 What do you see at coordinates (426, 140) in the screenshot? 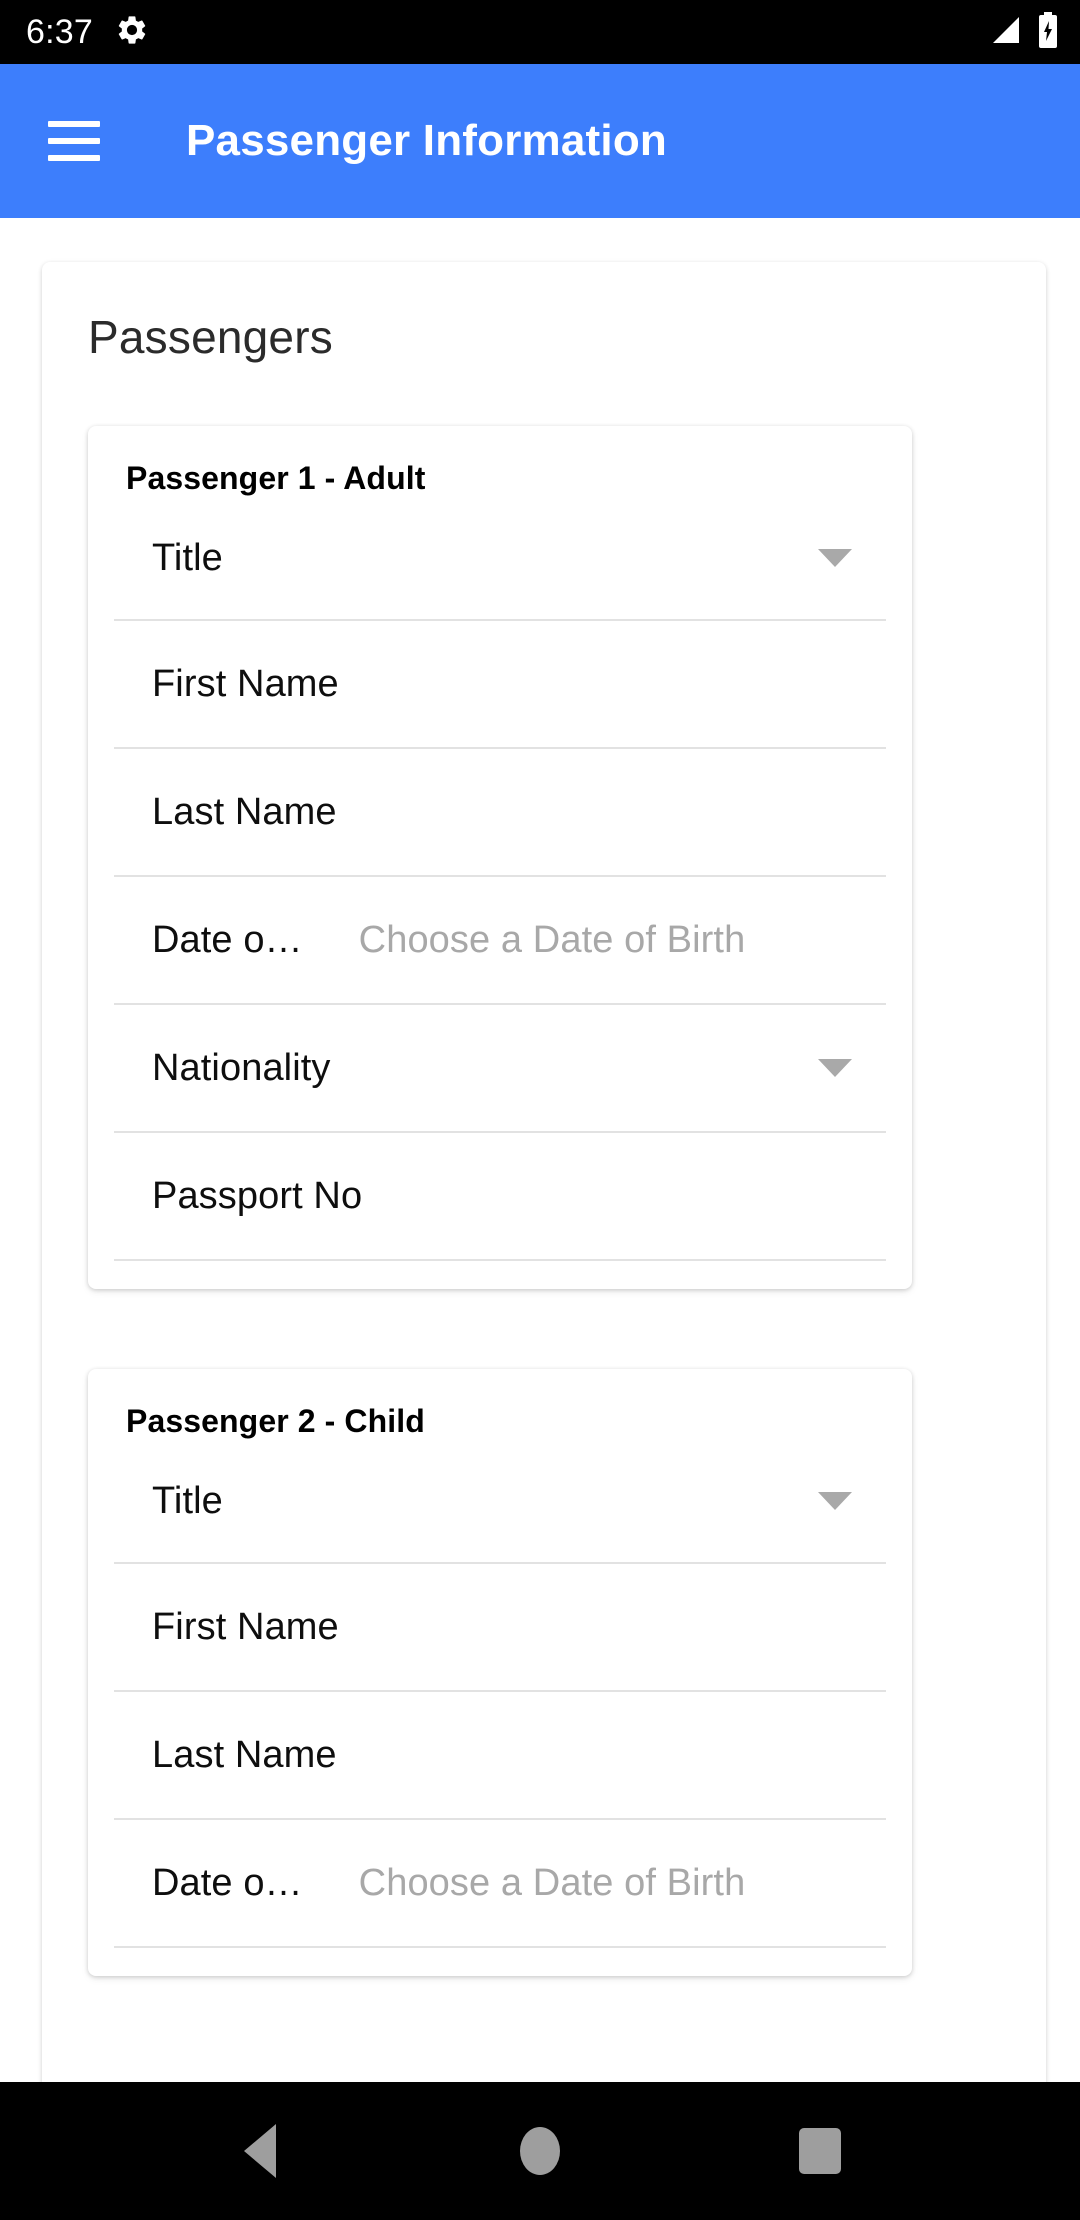
I see `page-title: Passenger Information` at bounding box center [426, 140].